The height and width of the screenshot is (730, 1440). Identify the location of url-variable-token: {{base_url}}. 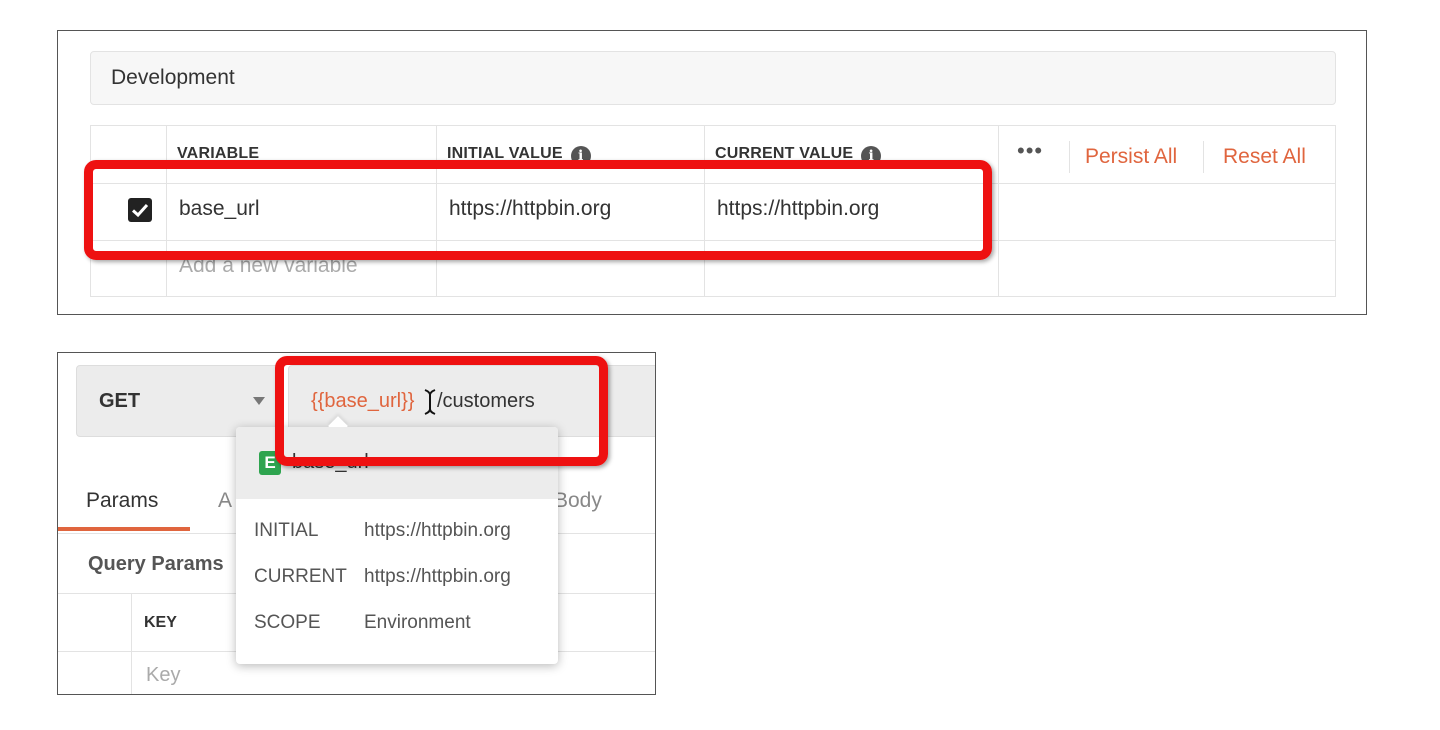
(362, 401).